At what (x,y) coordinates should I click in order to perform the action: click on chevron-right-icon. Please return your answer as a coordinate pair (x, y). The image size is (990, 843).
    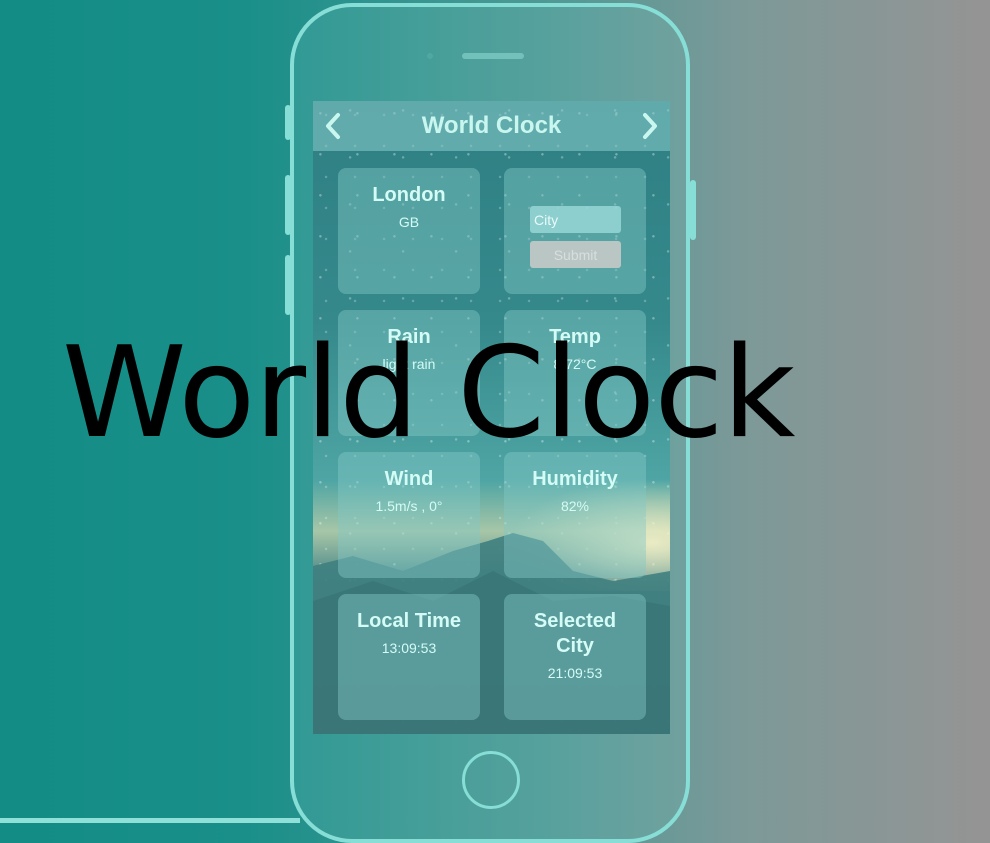
    Looking at the image, I should click on (649, 126).